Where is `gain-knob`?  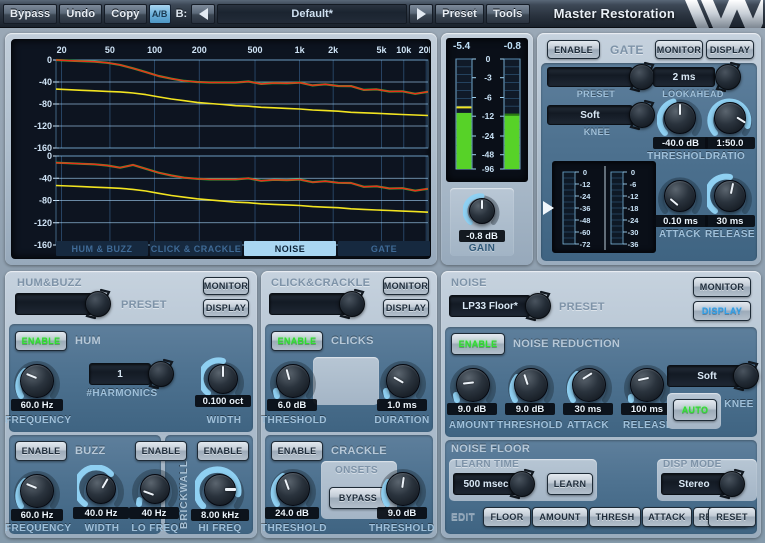
gain-knob is located at coordinates (482, 211).